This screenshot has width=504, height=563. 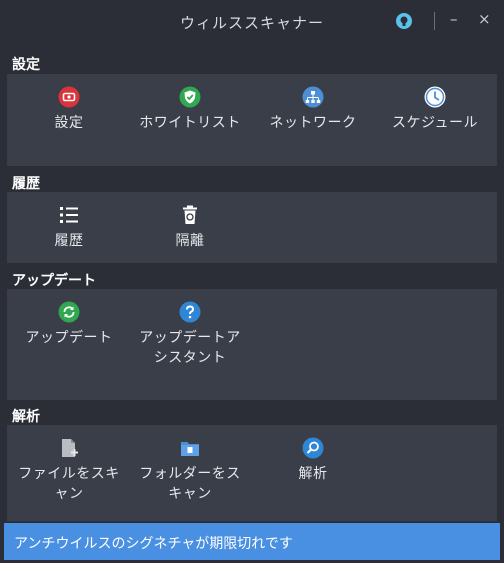 I want to click on update-label: アップデート, so click(x=69, y=338).